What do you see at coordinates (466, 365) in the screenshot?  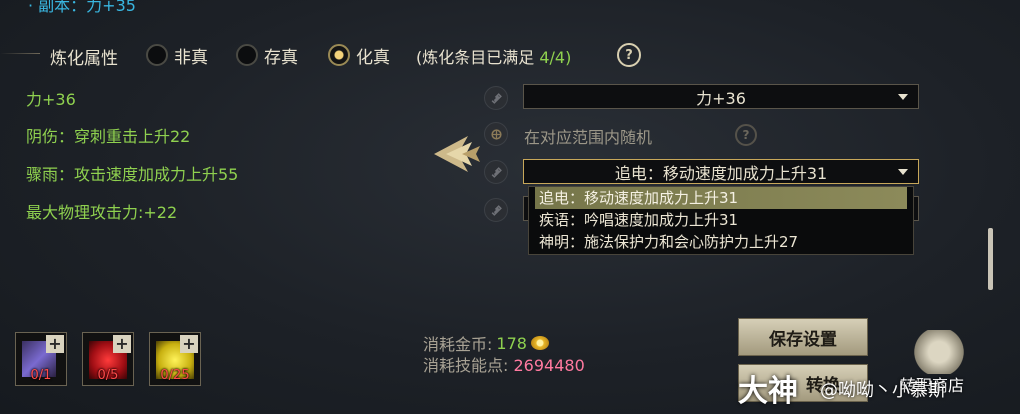 I see `skill-cost-label: 消耗技能点:` at bounding box center [466, 365].